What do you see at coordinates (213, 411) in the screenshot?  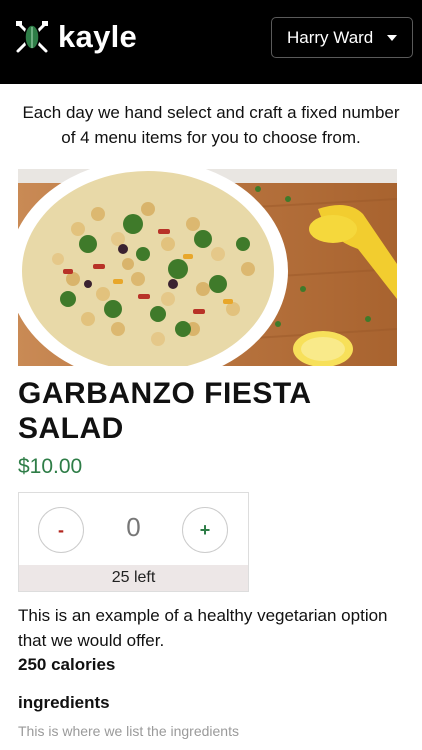 I see `menu-item-title: GARBANZO FIESTA SALAD` at bounding box center [213, 411].